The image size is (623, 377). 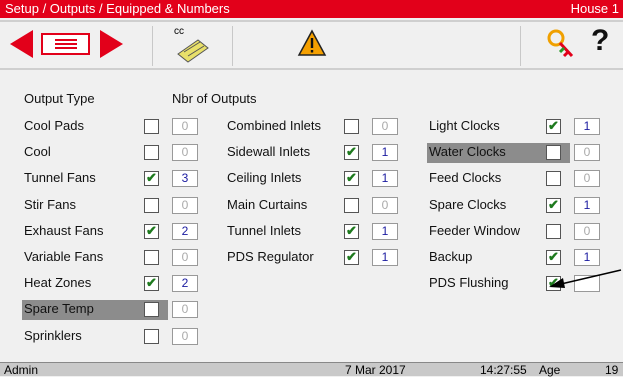 What do you see at coordinates (117, 8) in the screenshot?
I see `page-title: Setup / Outputs / Equipped & Numbers` at bounding box center [117, 8].